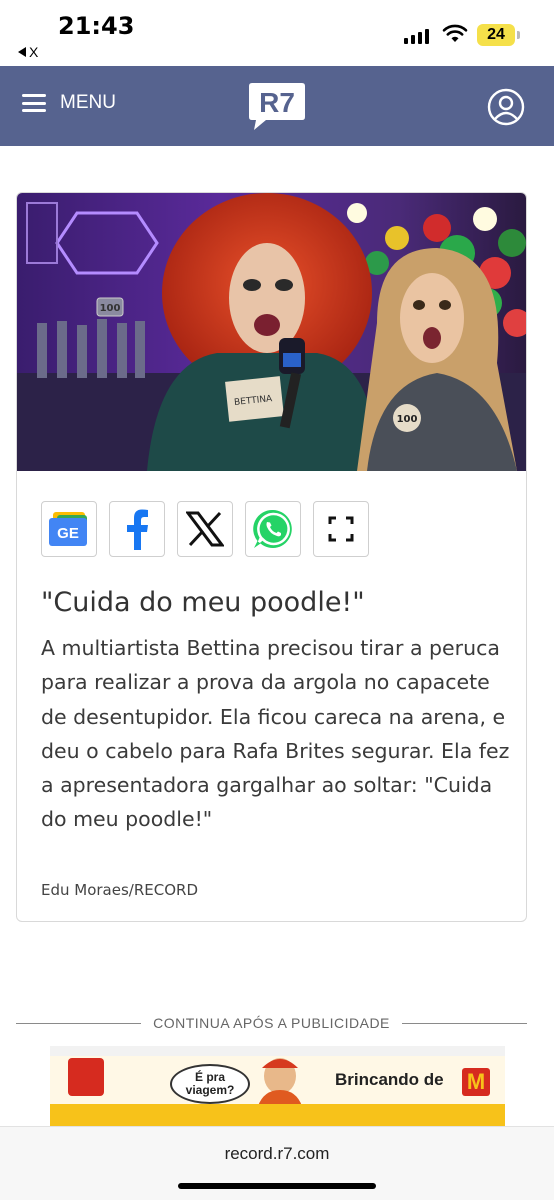 The width and height of the screenshot is (554, 1200). I want to click on whatsapp-icon, so click(272, 528).